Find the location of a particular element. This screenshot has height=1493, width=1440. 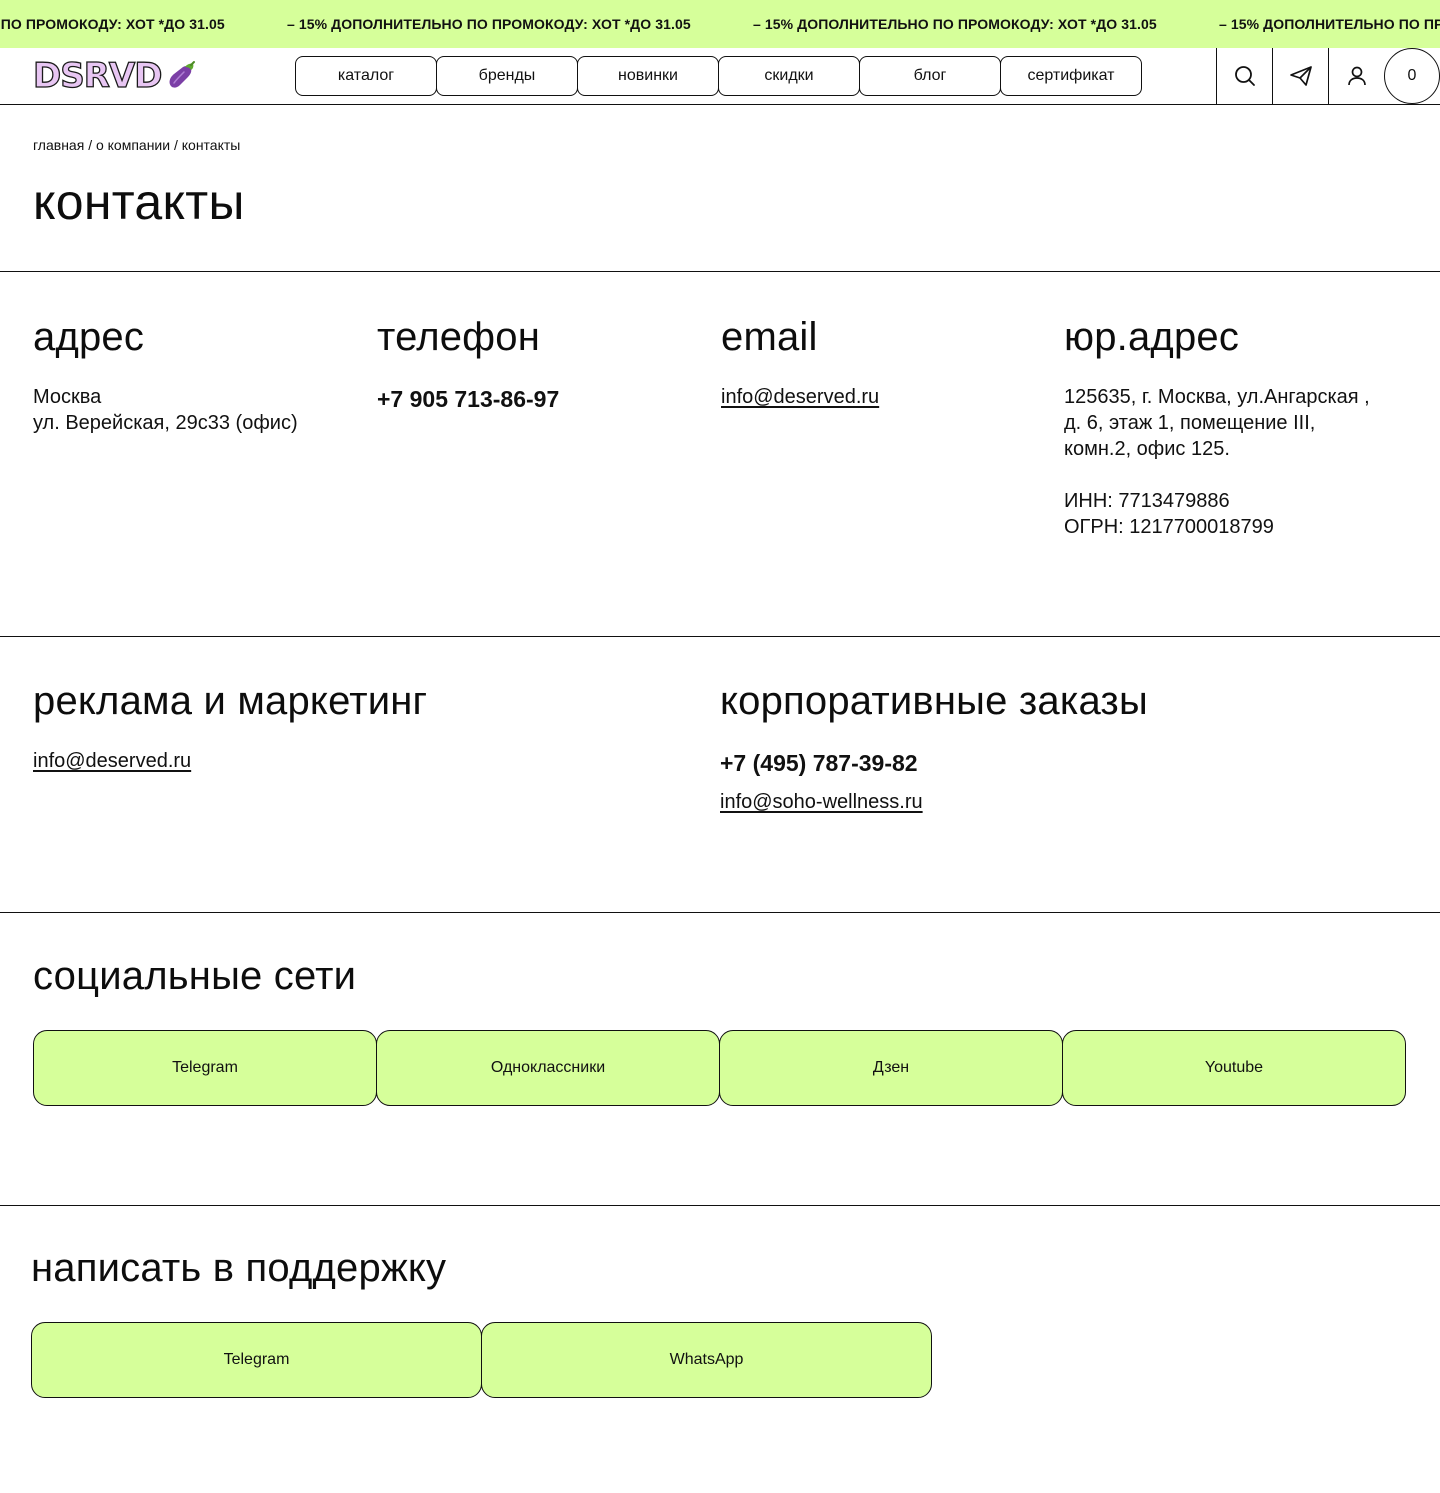

legal-ogrn: ОГРН: 1217700018799 is located at coordinates (1169, 527).